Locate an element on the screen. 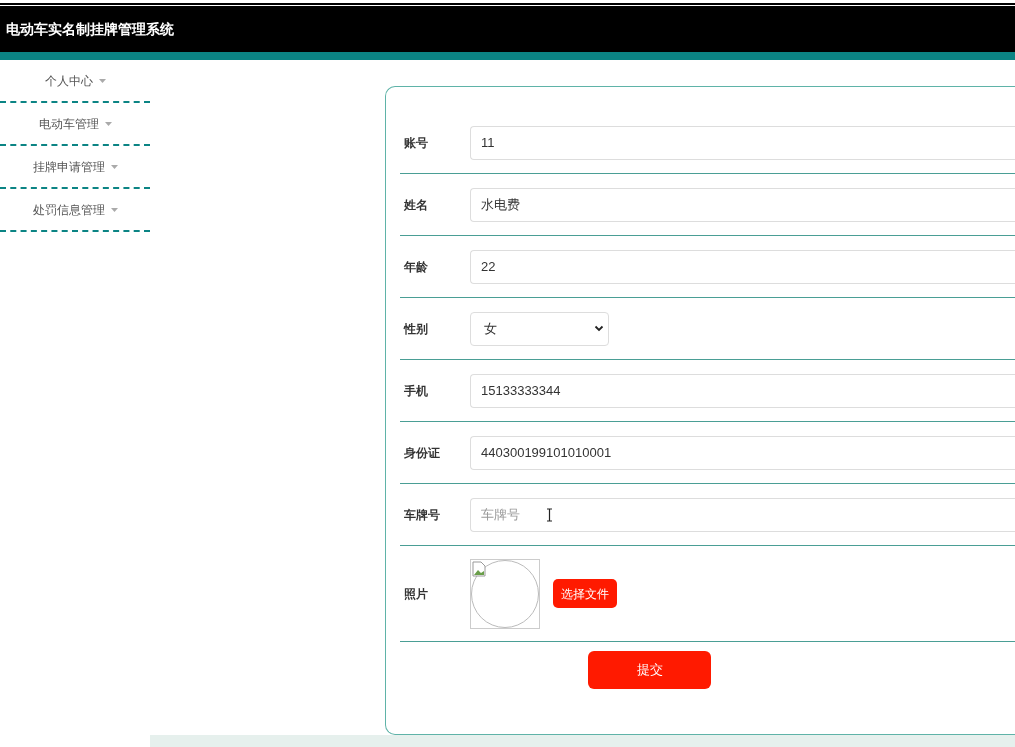 This screenshot has height=747, width=1015. field-label: 性别 is located at coordinates (415, 329).